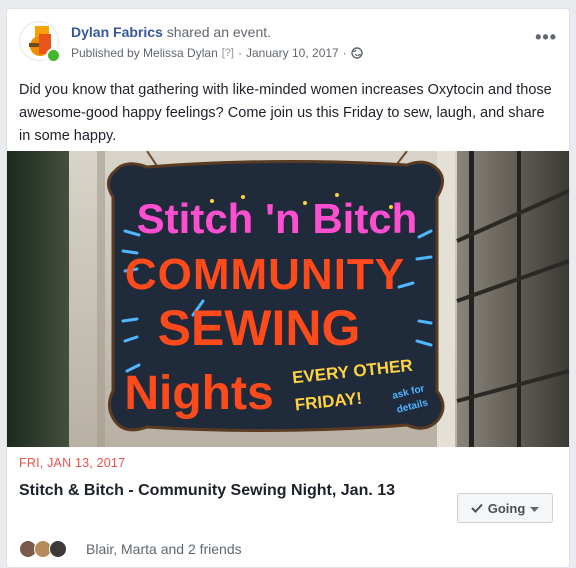 This screenshot has height=568, width=576. Describe the element at coordinates (292, 53) in the screenshot. I see `post-date-link: January 10, 2017` at that location.